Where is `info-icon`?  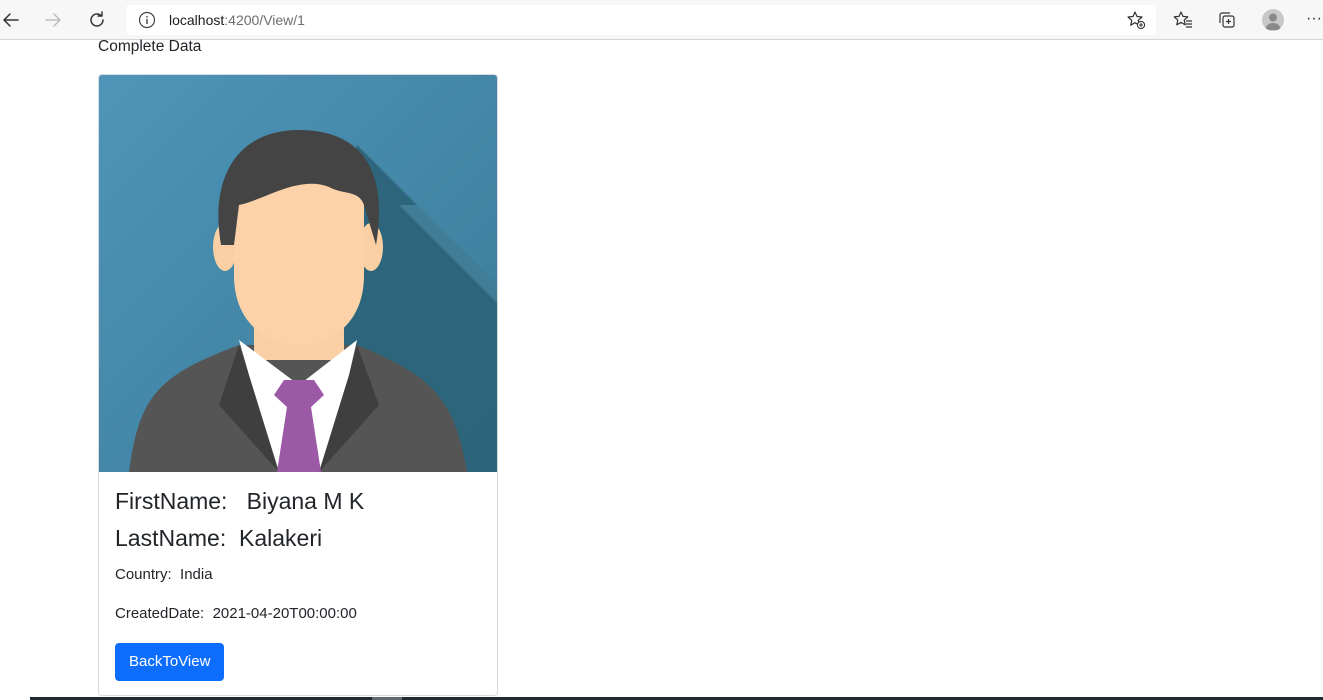 info-icon is located at coordinates (147, 20).